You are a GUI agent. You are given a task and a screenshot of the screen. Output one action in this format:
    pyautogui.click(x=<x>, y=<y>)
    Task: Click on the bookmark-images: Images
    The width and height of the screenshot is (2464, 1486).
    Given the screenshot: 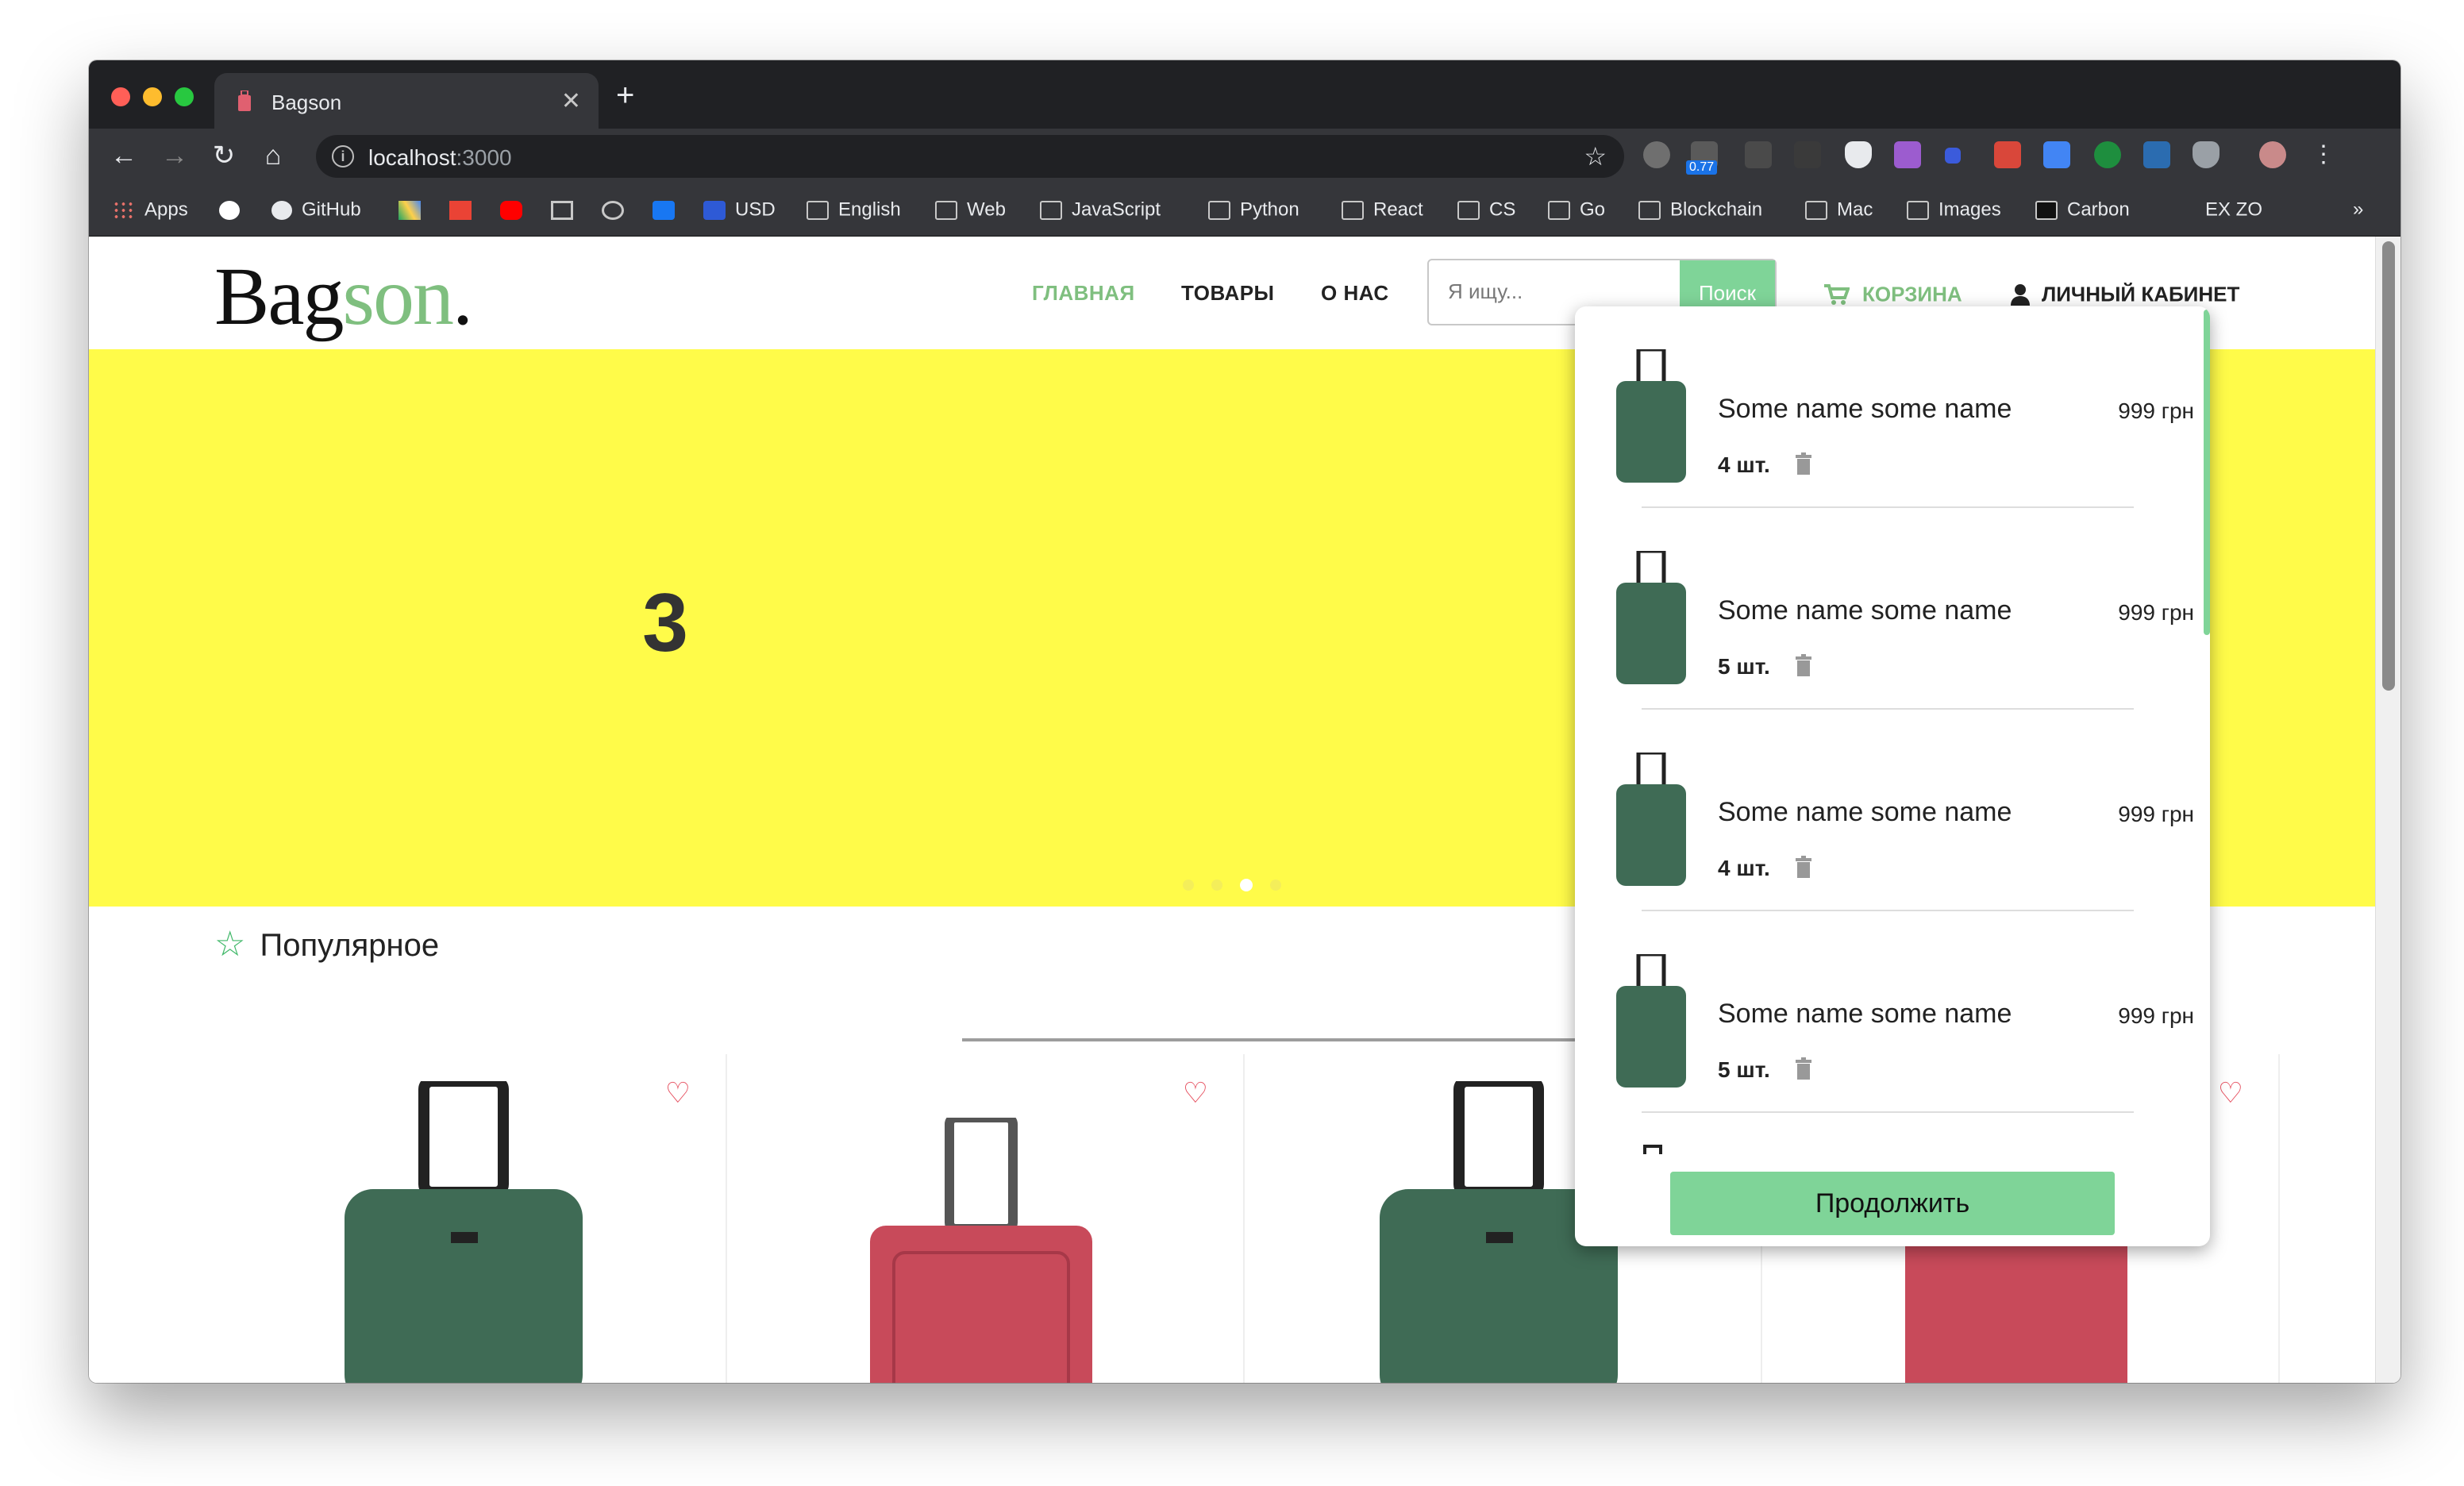 What is the action you would take?
    pyautogui.click(x=1954, y=210)
    